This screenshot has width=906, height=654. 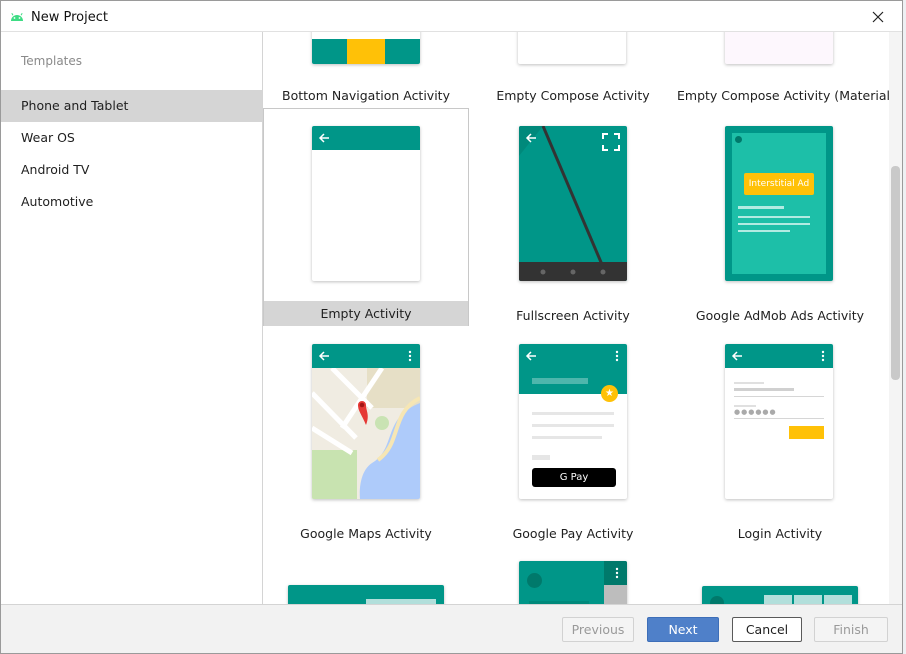 I want to click on sidebar-item-label: Wear OS, so click(x=48, y=137).